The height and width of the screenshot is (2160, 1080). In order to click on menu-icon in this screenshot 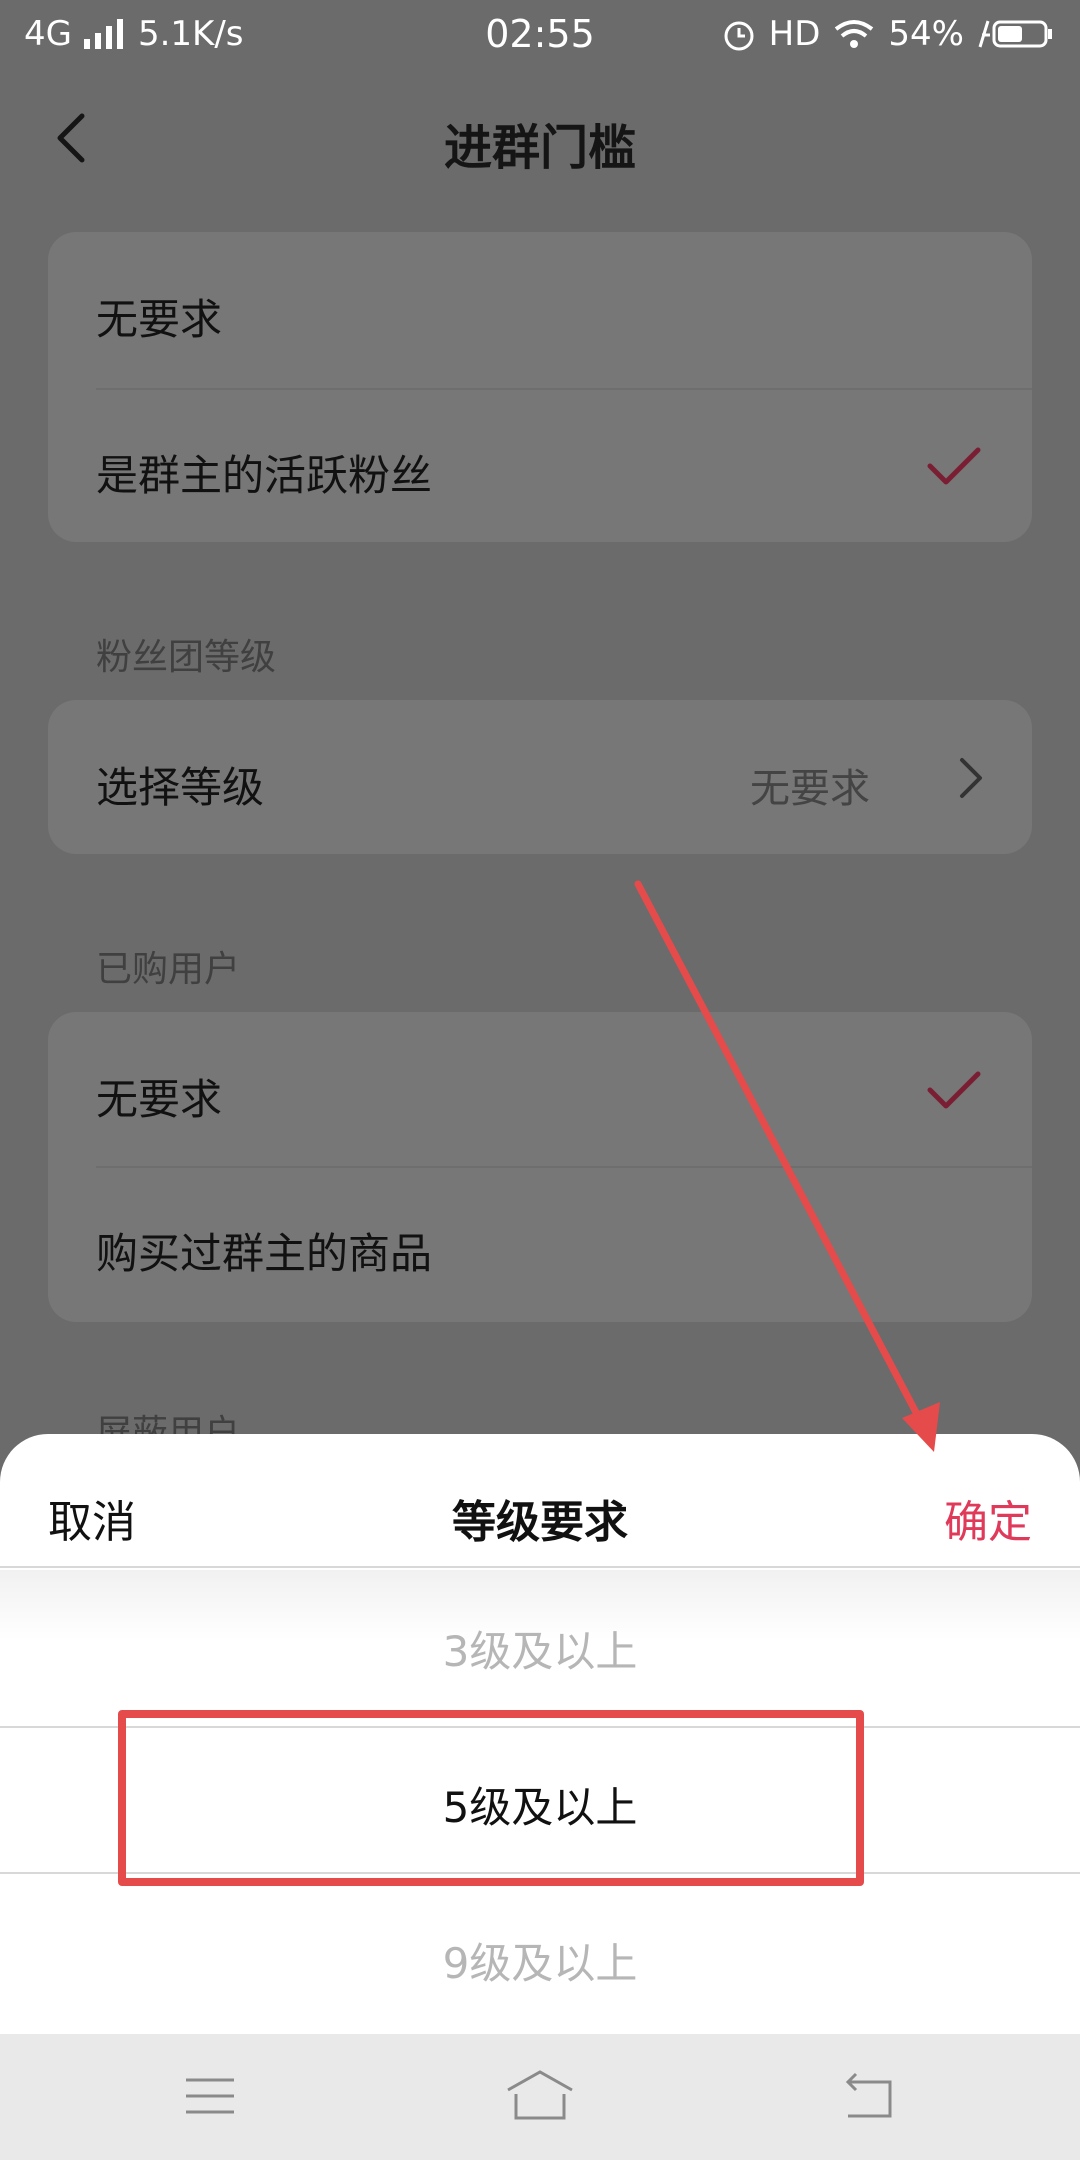, I will do `click(210, 2098)`.